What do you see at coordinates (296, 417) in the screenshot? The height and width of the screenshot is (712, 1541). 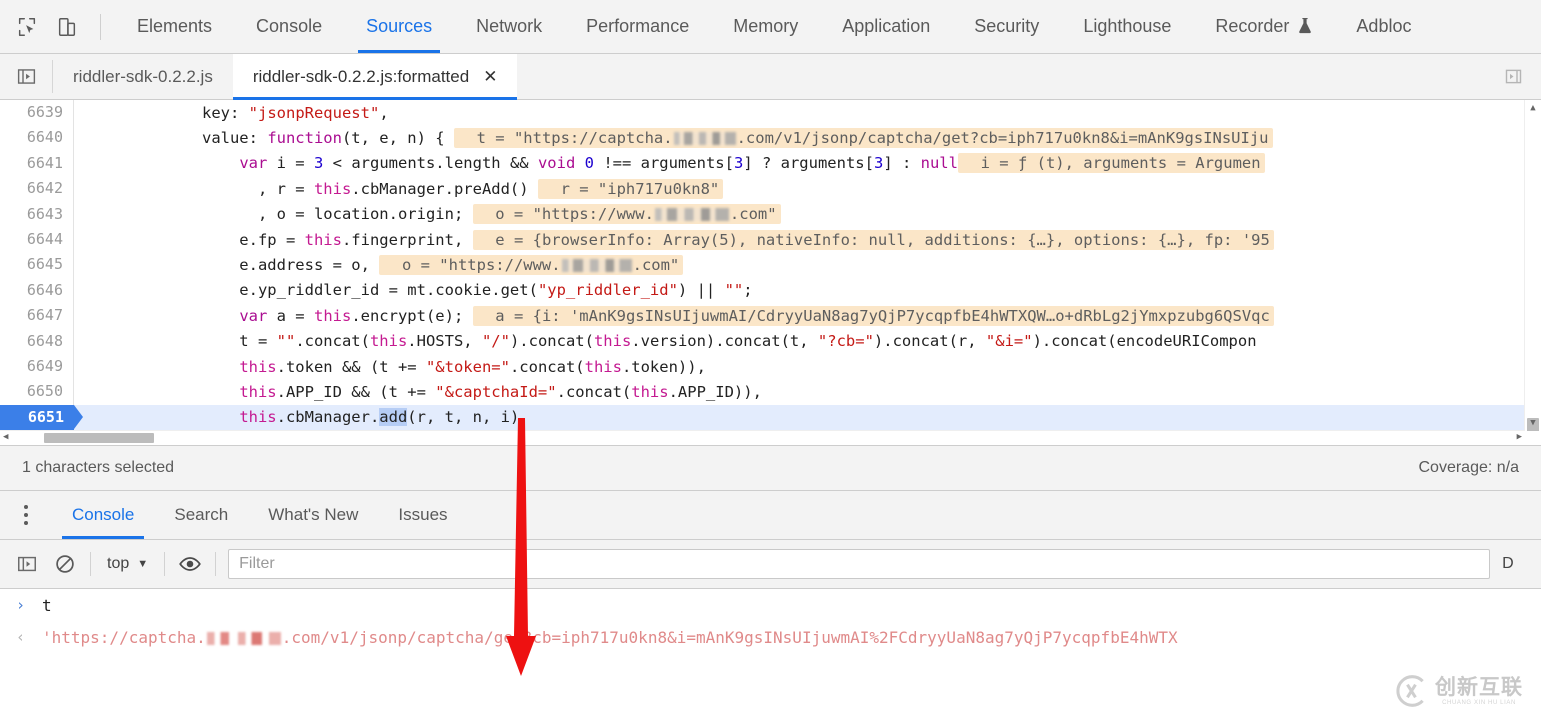 I see `code-content: this.cbManager.add(r, t, n, i)` at bounding box center [296, 417].